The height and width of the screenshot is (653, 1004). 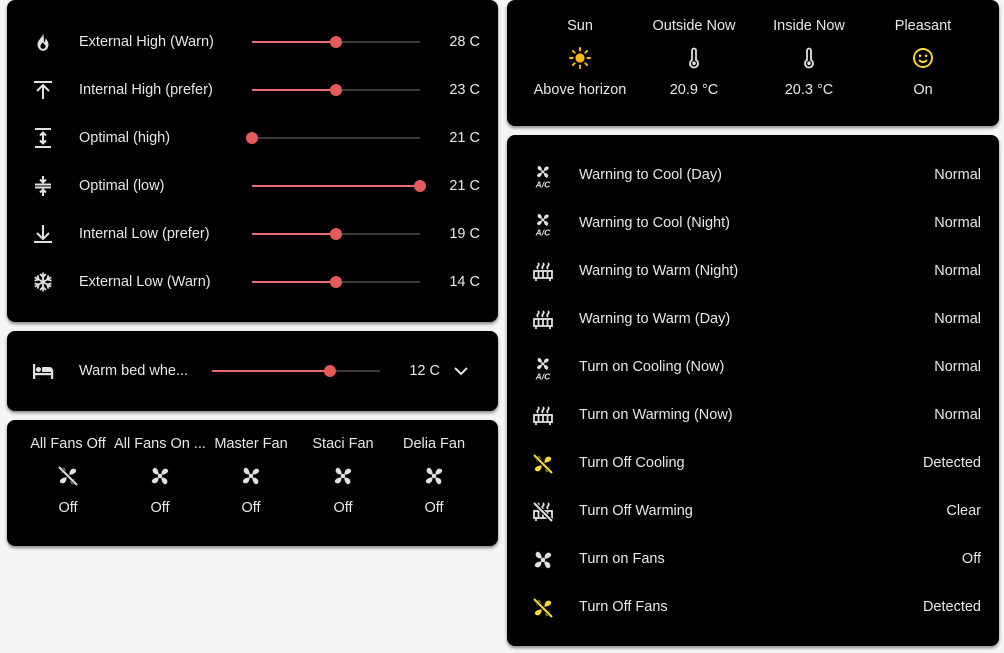 I want to click on snowflake-icon, so click(x=43, y=282).